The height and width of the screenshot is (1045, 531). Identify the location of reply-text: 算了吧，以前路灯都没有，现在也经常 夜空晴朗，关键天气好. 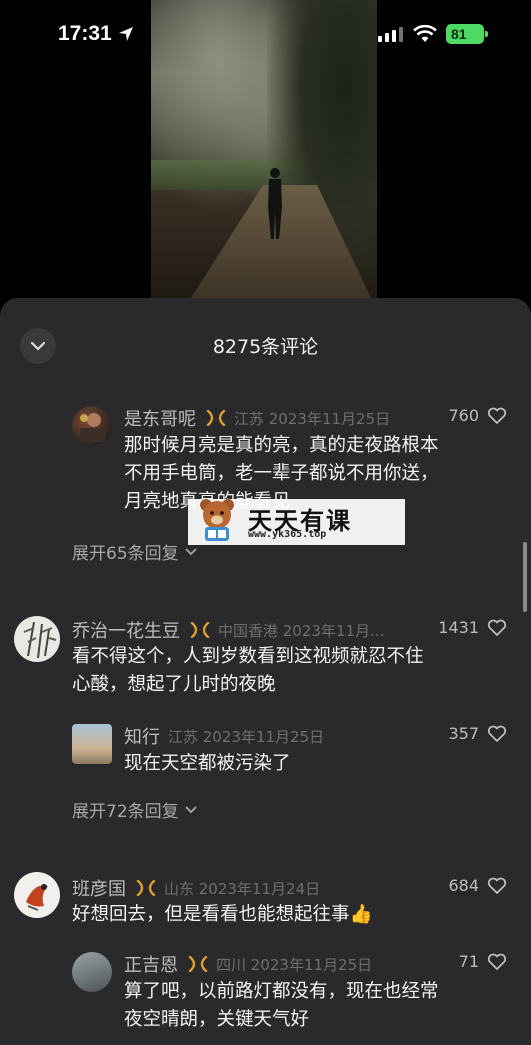
(281, 1005).